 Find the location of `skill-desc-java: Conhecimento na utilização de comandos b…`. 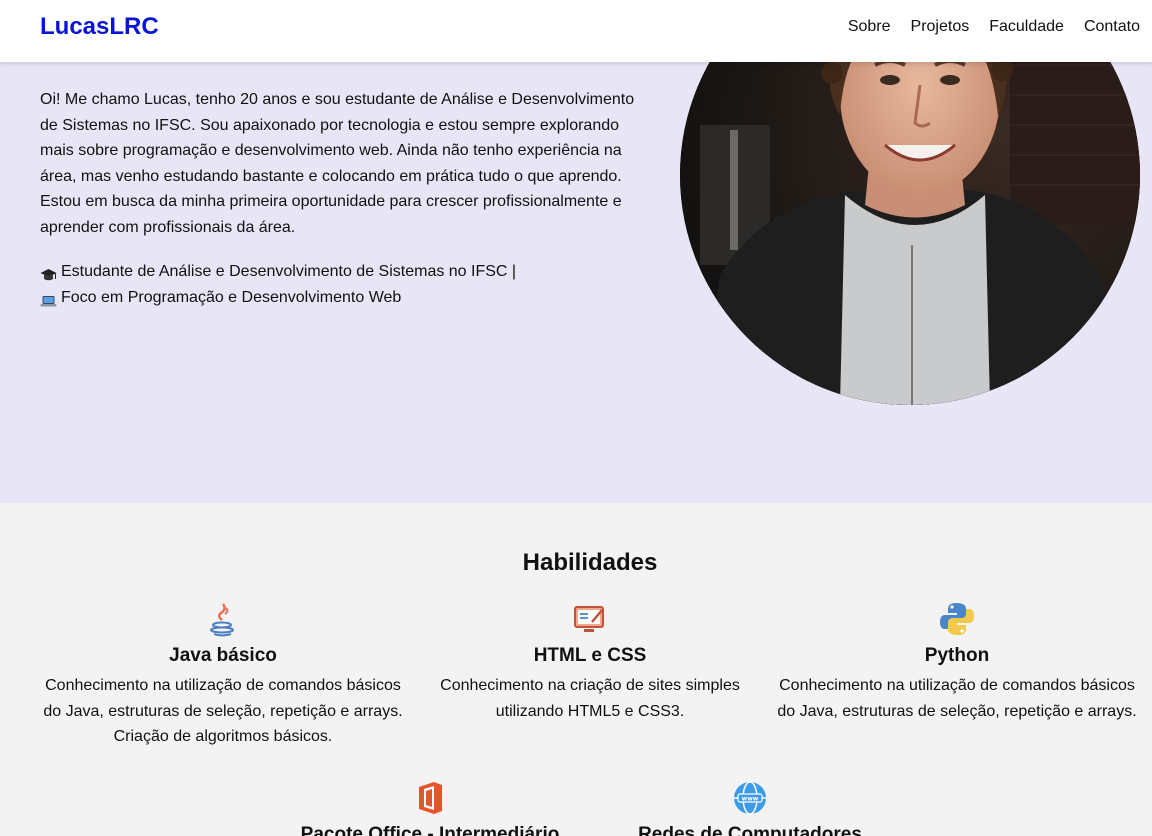

skill-desc-java: Conhecimento na utilização de comandos b… is located at coordinates (223, 711).